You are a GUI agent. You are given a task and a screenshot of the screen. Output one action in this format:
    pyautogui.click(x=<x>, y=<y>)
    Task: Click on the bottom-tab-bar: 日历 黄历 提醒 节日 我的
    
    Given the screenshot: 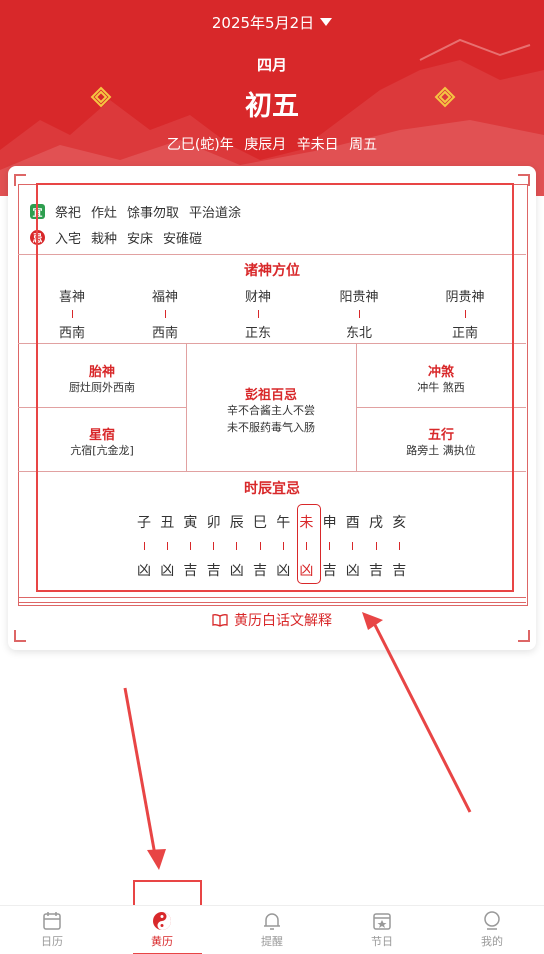 What is the action you would take?
    pyautogui.click(x=272, y=929)
    